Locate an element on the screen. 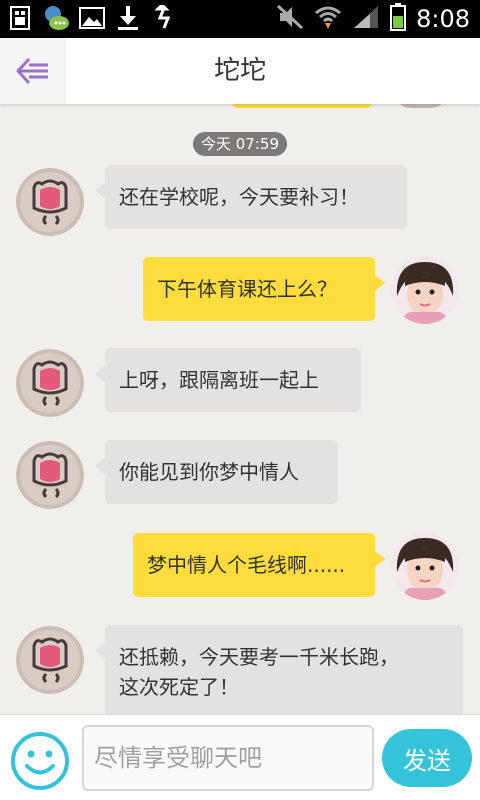  notification-icons is located at coordinates (92, 18).